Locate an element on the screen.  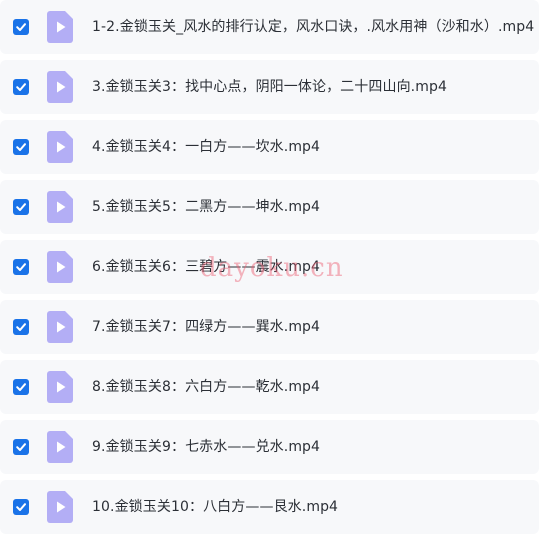
watermark: dayoku.cn is located at coordinates (272, 268).